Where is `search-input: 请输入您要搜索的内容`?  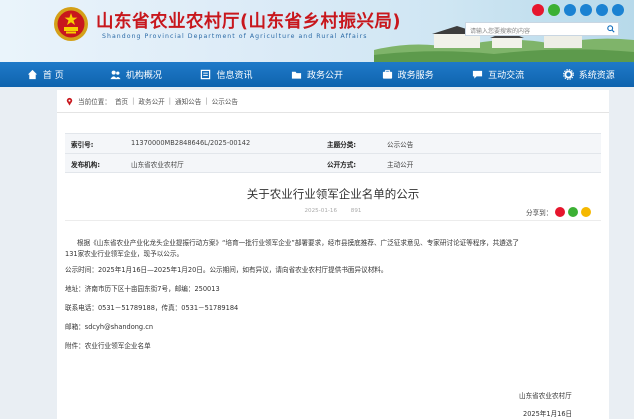 search-input: 请输入您要搜索的内容 is located at coordinates (542, 29).